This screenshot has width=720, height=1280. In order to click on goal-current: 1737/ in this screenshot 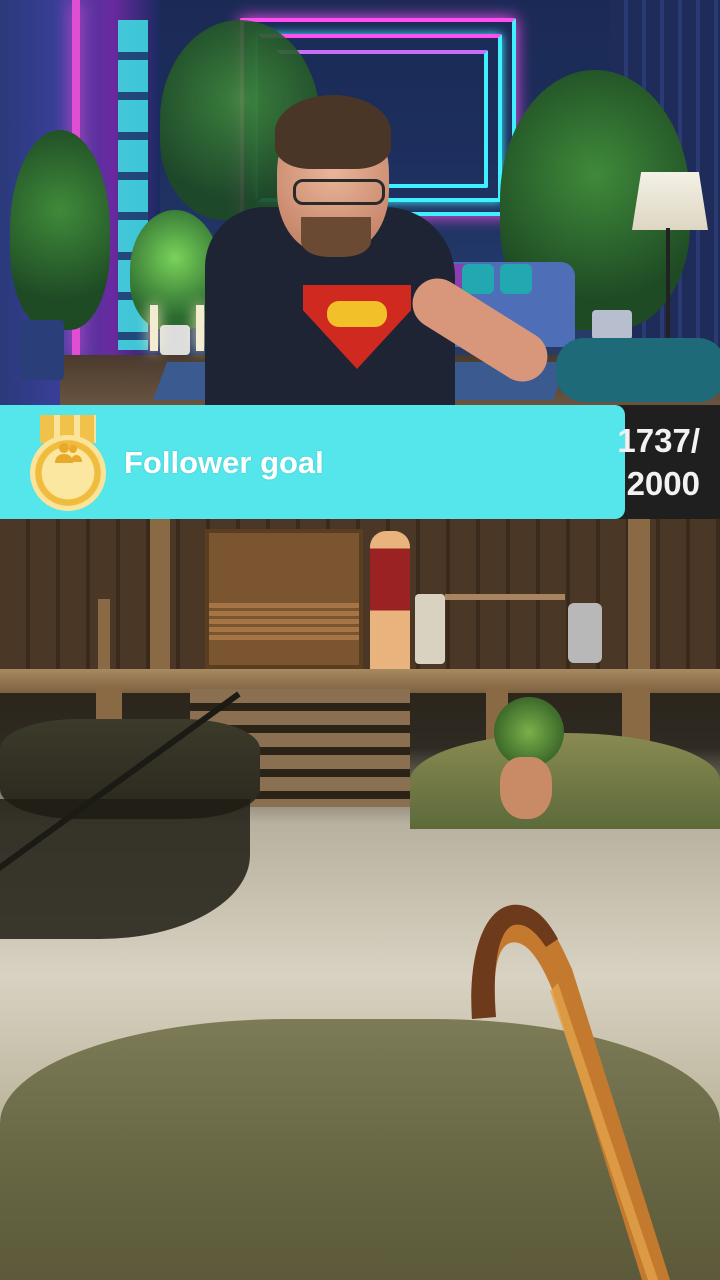, I will do `click(658, 440)`.